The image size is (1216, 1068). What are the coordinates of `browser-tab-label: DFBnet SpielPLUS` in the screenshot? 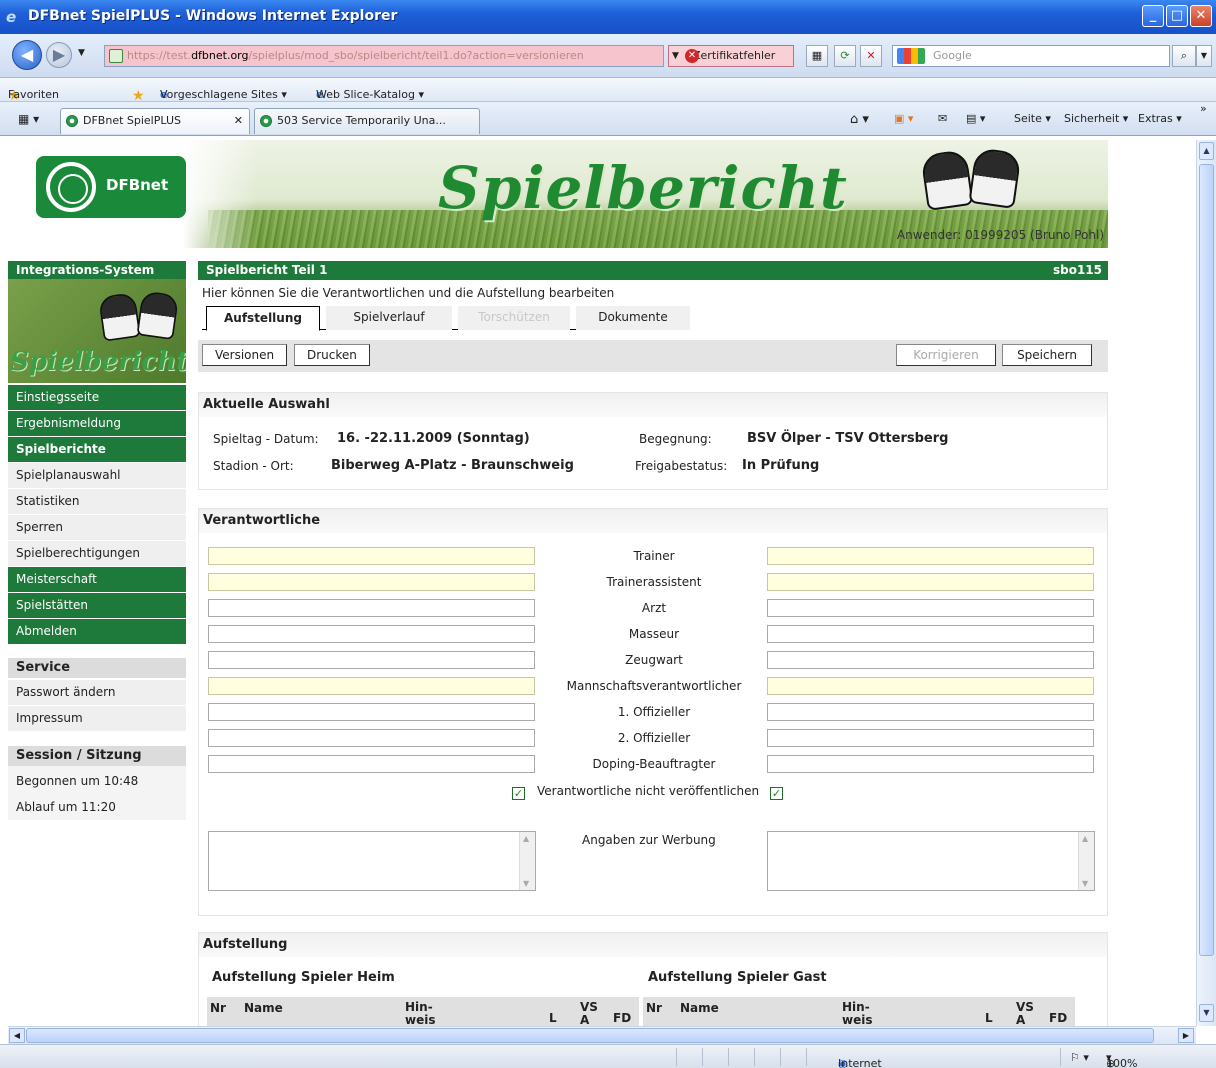 It's located at (132, 120).